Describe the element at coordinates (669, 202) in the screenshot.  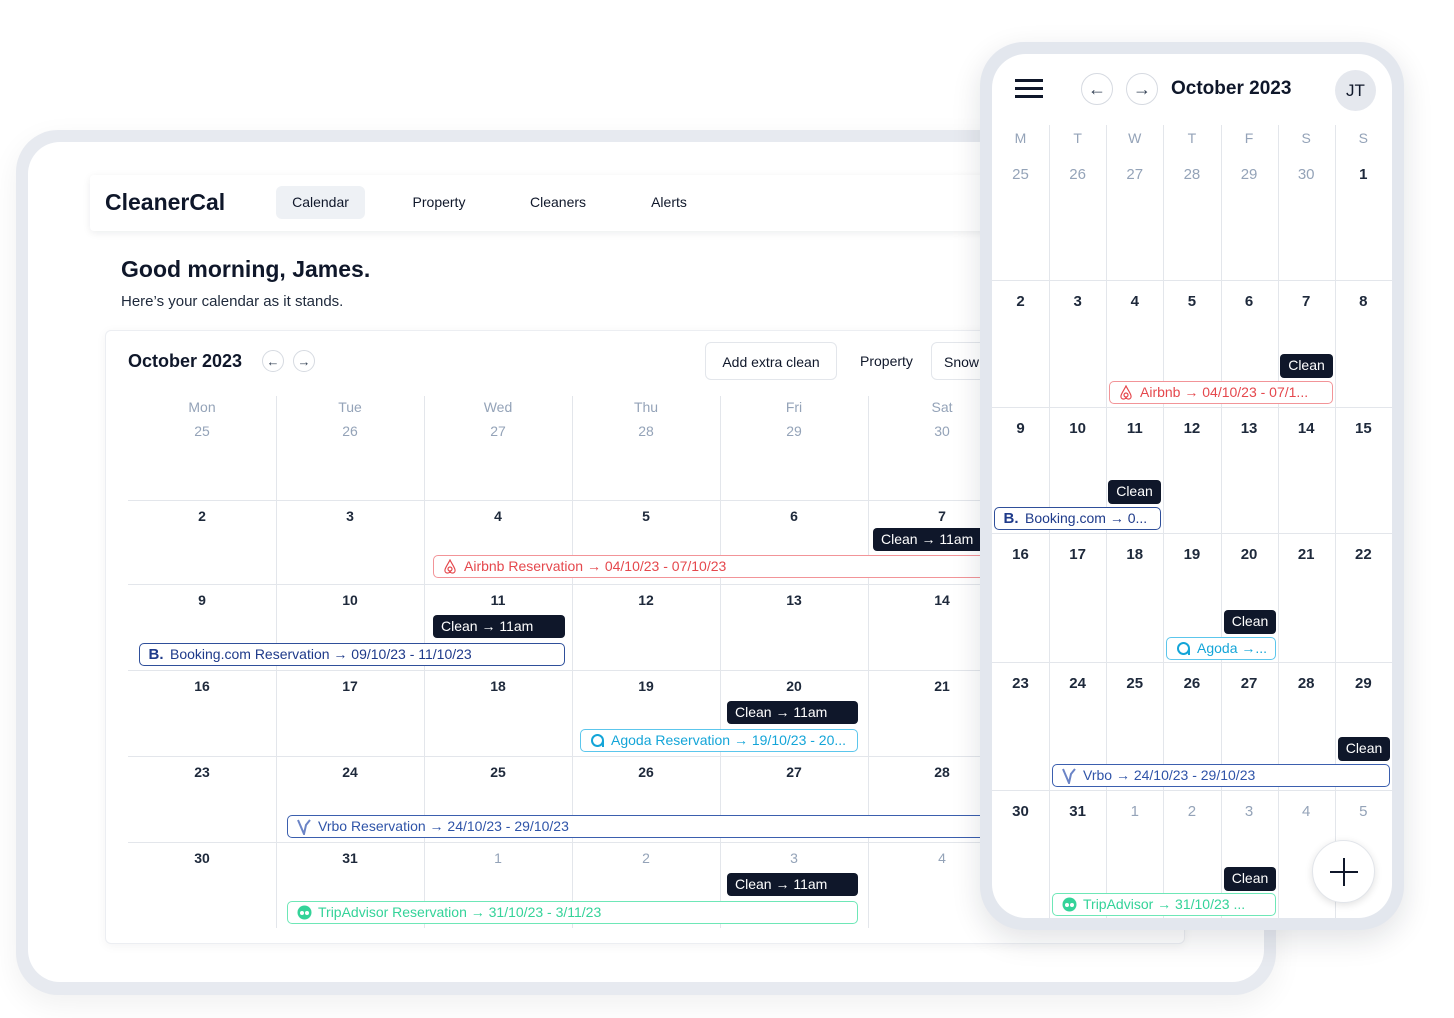
I see `nav-alerts: Alerts` at that location.